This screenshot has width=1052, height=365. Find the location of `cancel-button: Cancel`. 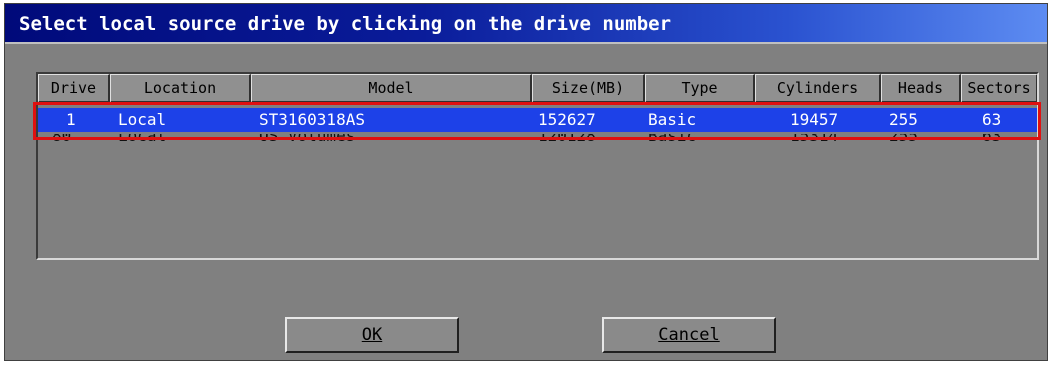

cancel-button: Cancel is located at coordinates (689, 335).